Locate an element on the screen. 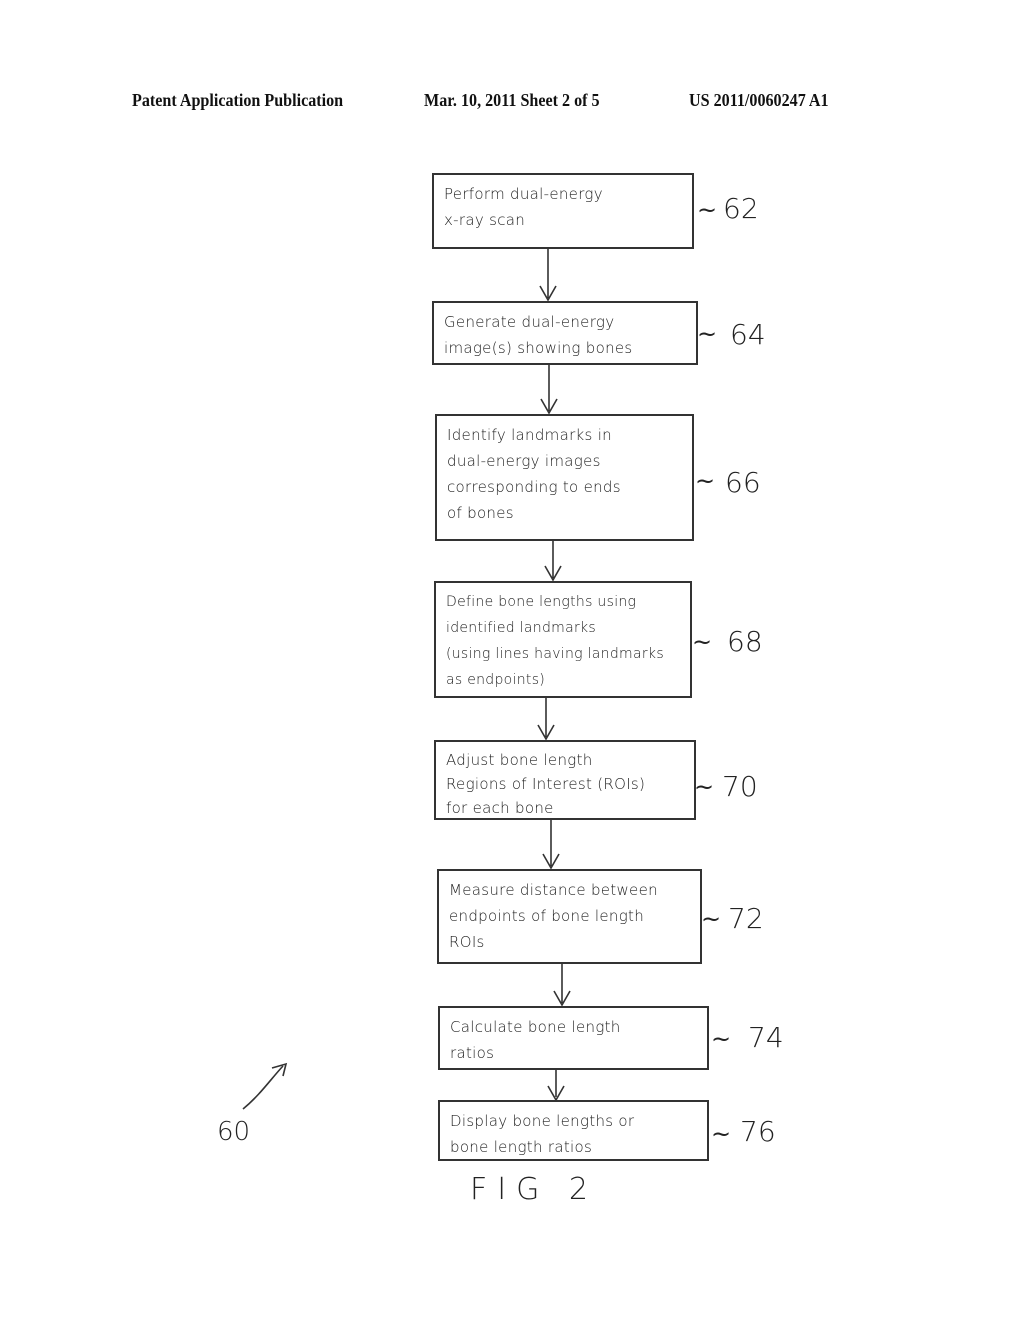 The width and height of the screenshot is (1024, 1320). leader-64: ~ is located at coordinates (707, 334).